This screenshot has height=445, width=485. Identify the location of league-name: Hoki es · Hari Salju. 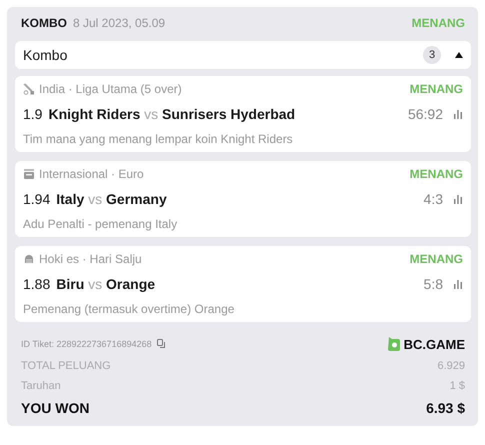
(90, 259).